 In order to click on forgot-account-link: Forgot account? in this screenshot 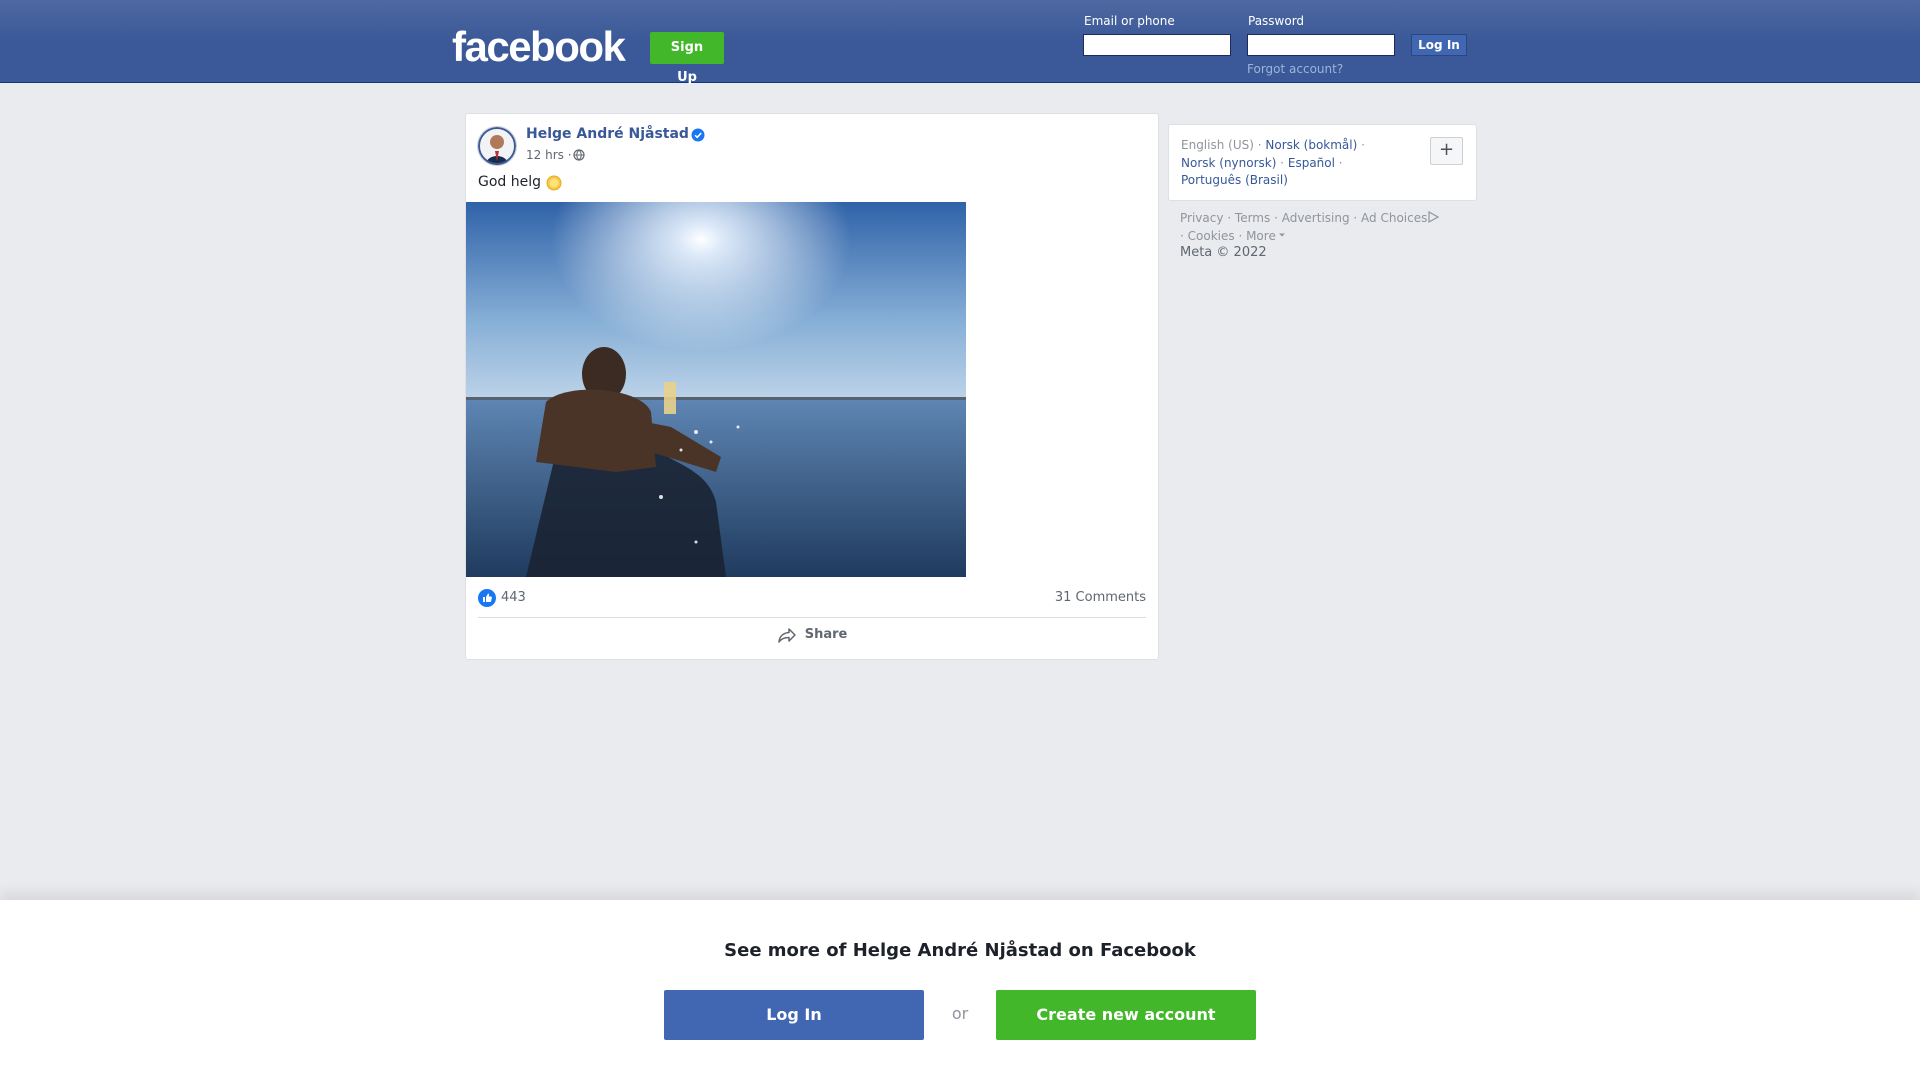, I will do `click(1295, 69)`.